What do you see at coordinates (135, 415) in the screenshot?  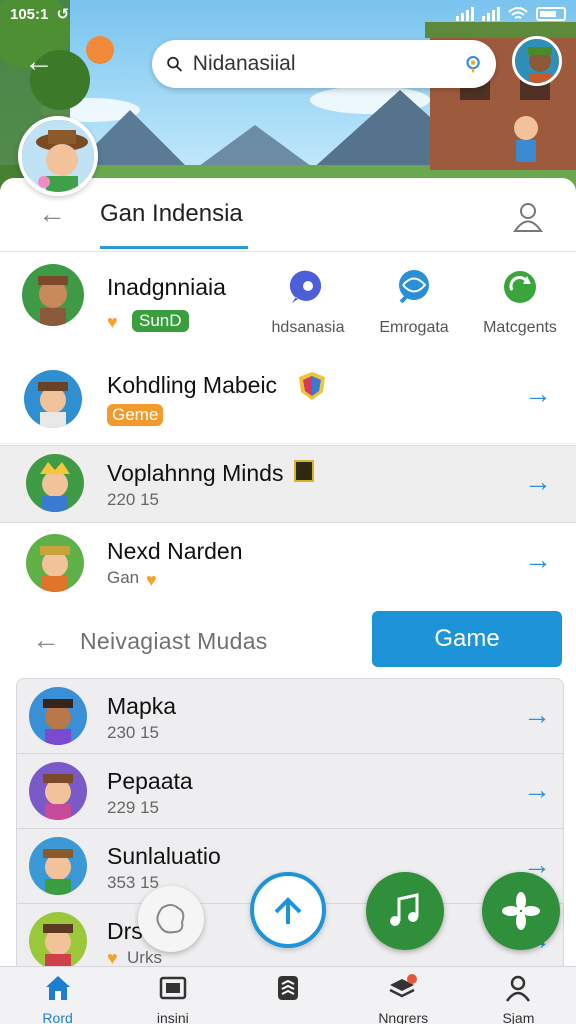 I see `tag-badge: Geme` at bounding box center [135, 415].